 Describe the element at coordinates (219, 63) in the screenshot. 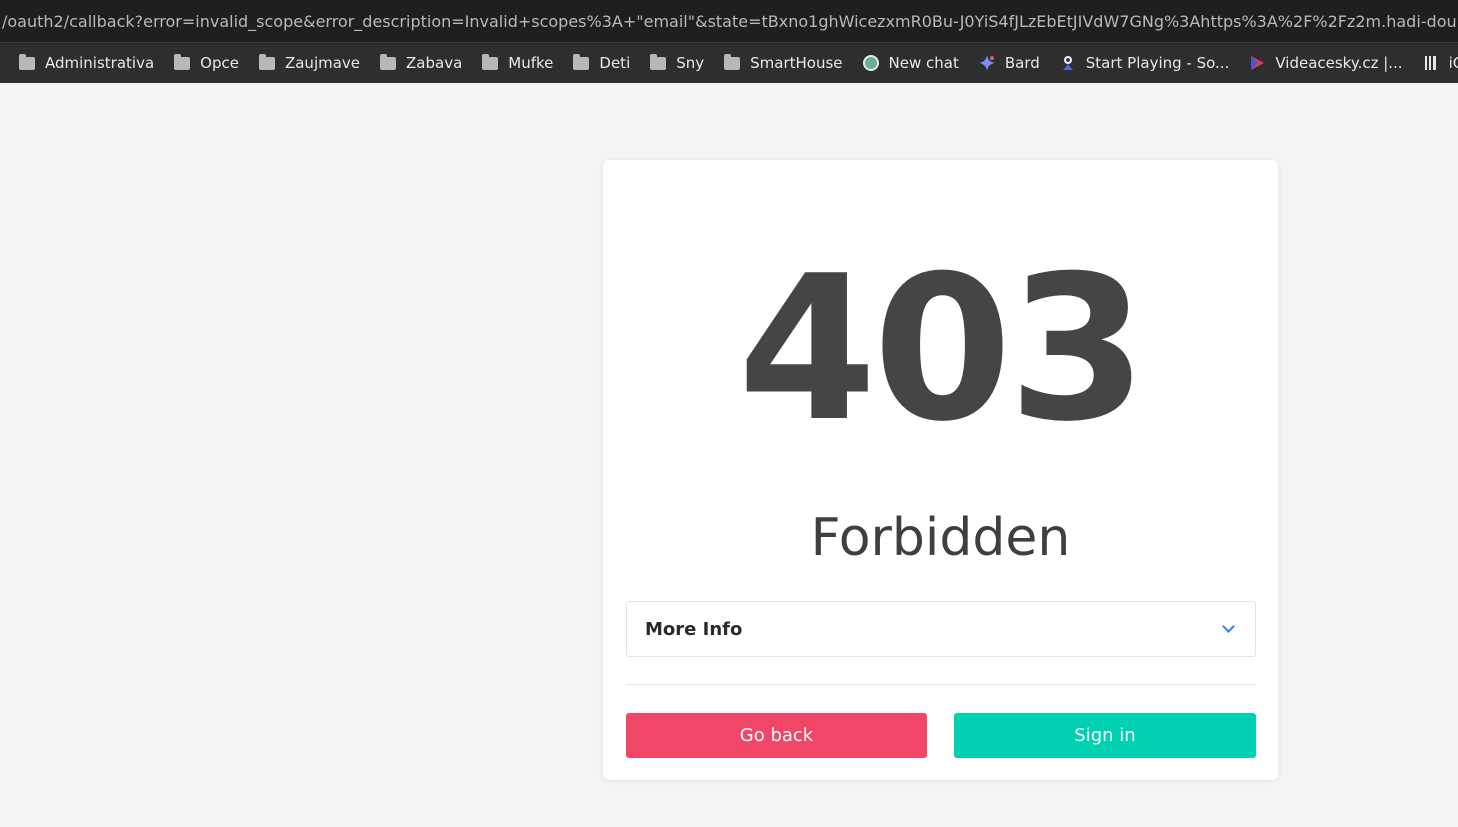

I see `bookmark-label: Opce` at that location.